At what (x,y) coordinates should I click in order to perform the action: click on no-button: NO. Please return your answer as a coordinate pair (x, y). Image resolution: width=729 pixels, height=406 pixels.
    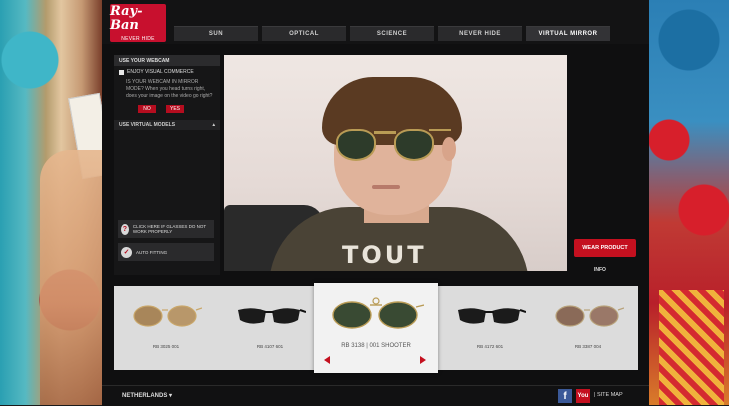
    Looking at the image, I should click on (147, 109).